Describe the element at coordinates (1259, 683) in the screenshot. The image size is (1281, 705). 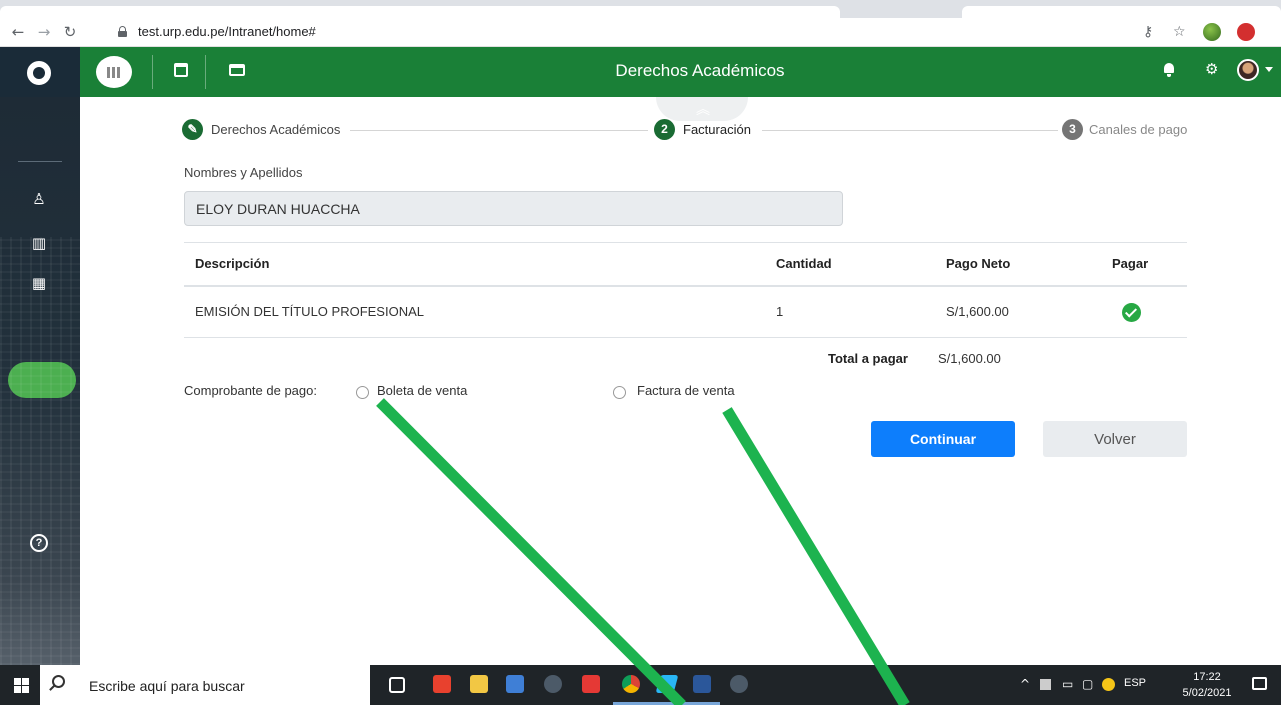
I see `notification-icon` at that location.